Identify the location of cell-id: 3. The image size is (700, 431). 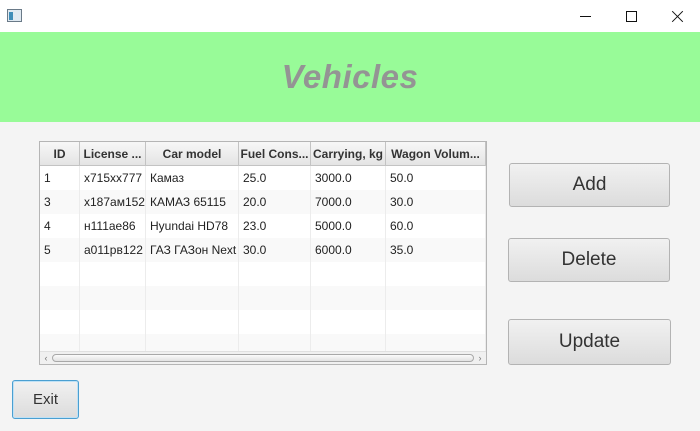
(60, 202).